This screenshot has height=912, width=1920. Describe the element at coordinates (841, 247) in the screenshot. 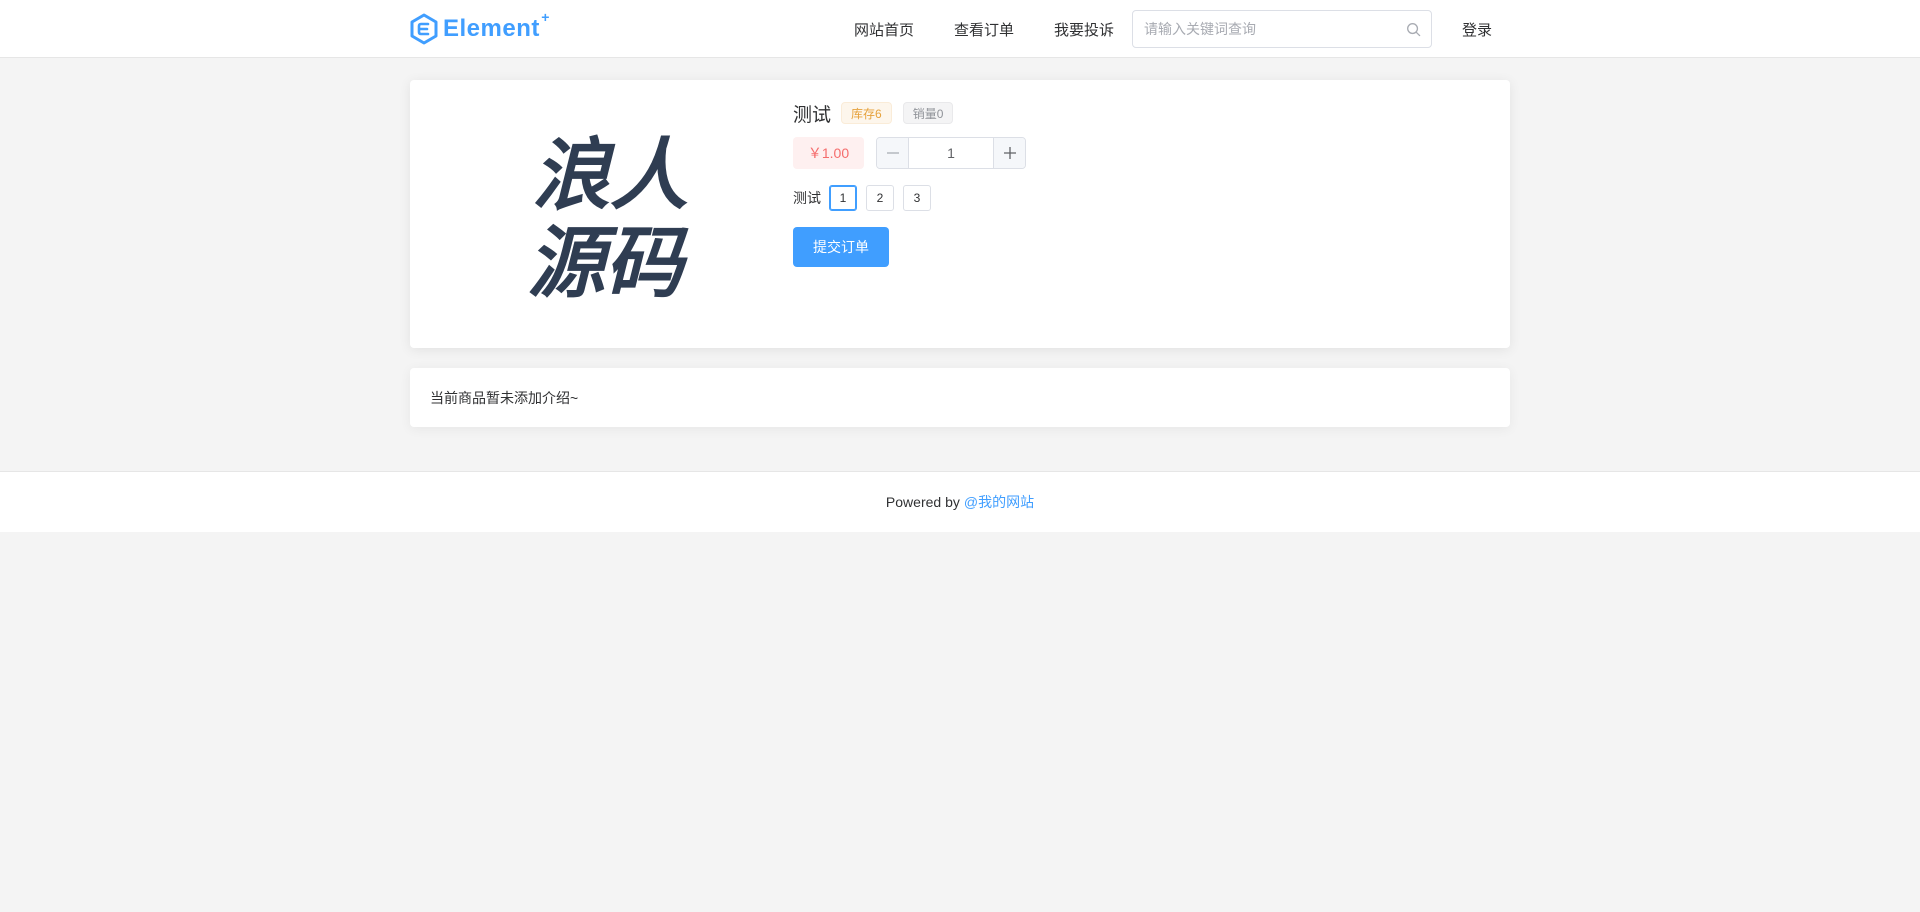

I see `submit-order-button: 提交订单` at that location.